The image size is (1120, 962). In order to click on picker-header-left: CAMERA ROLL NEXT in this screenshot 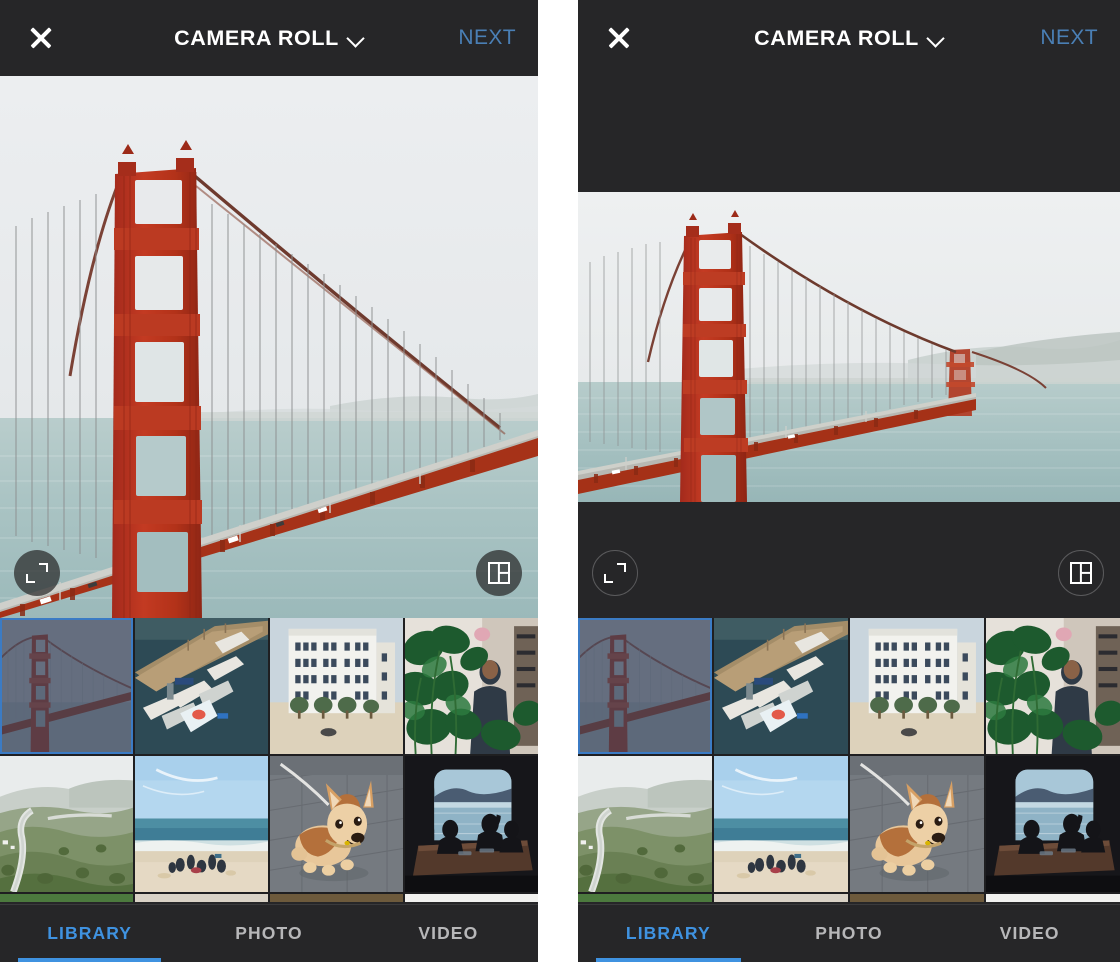, I will do `click(269, 38)`.